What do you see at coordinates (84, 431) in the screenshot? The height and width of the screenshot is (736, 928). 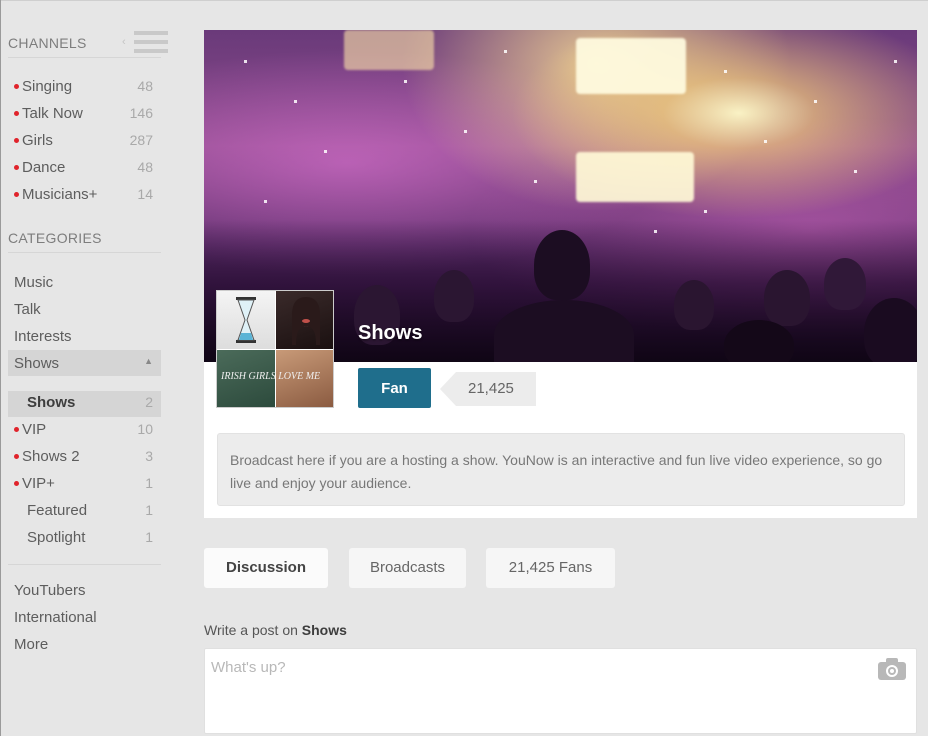 I see `subcategory-item-vip: VIP 10` at bounding box center [84, 431].